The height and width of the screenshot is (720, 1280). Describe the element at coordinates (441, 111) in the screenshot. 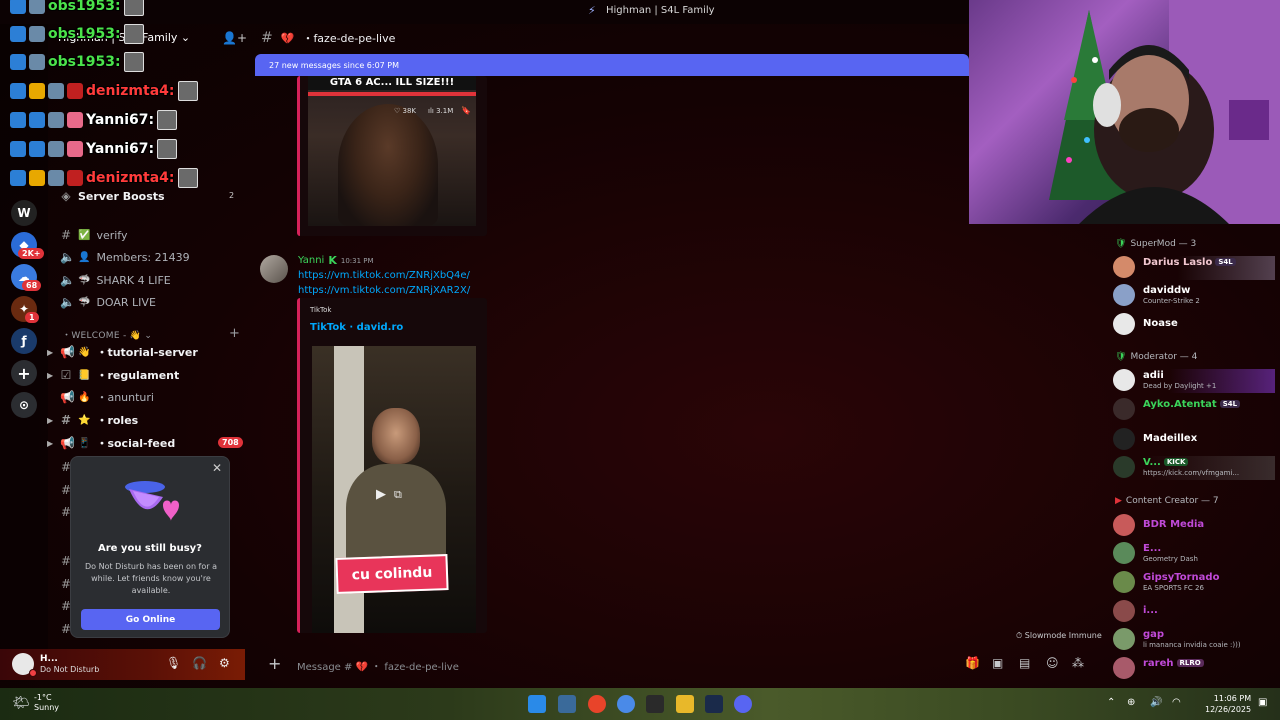

I see `views-count: ılı 3.1M` at that location.